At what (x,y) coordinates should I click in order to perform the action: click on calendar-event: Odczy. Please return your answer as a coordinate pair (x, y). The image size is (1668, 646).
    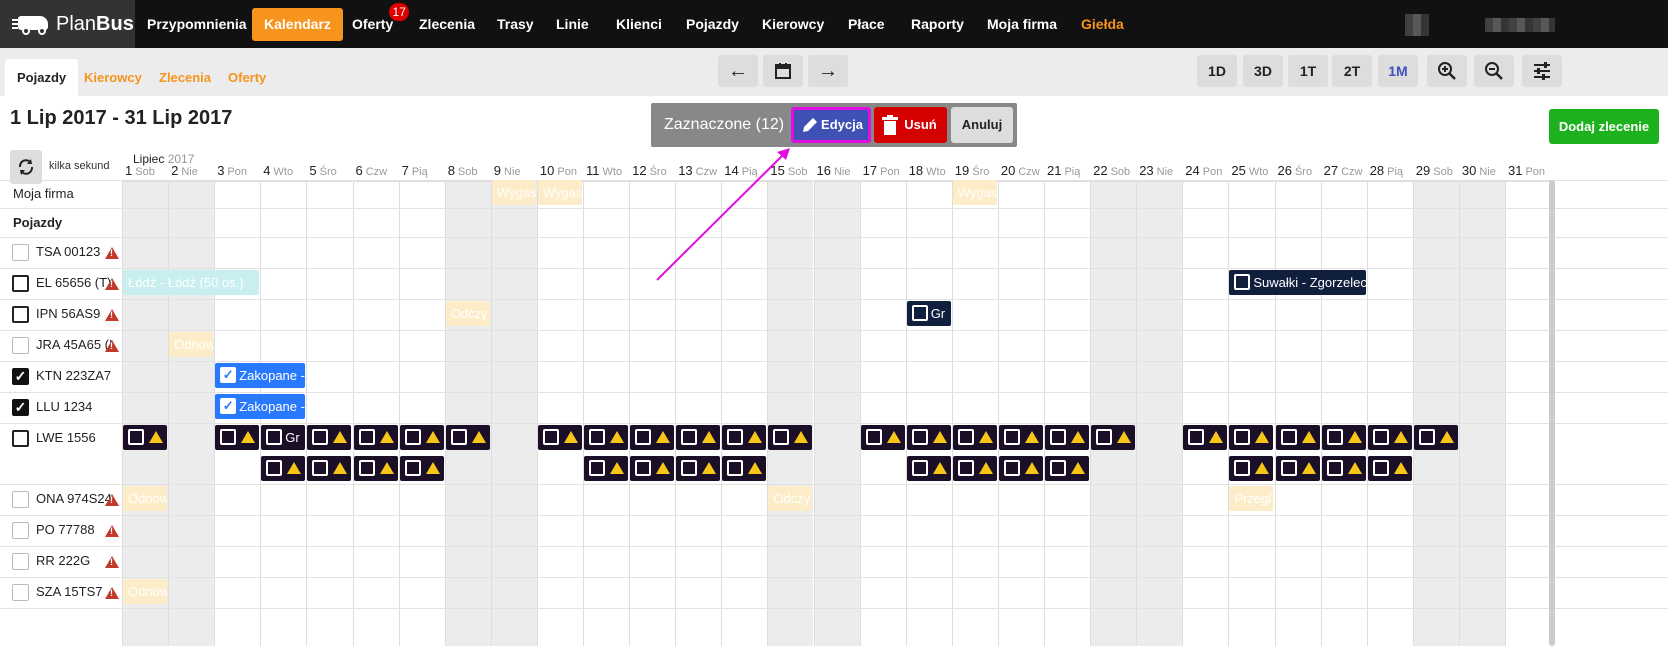
    Looking at the image, I should click on (790, 498).